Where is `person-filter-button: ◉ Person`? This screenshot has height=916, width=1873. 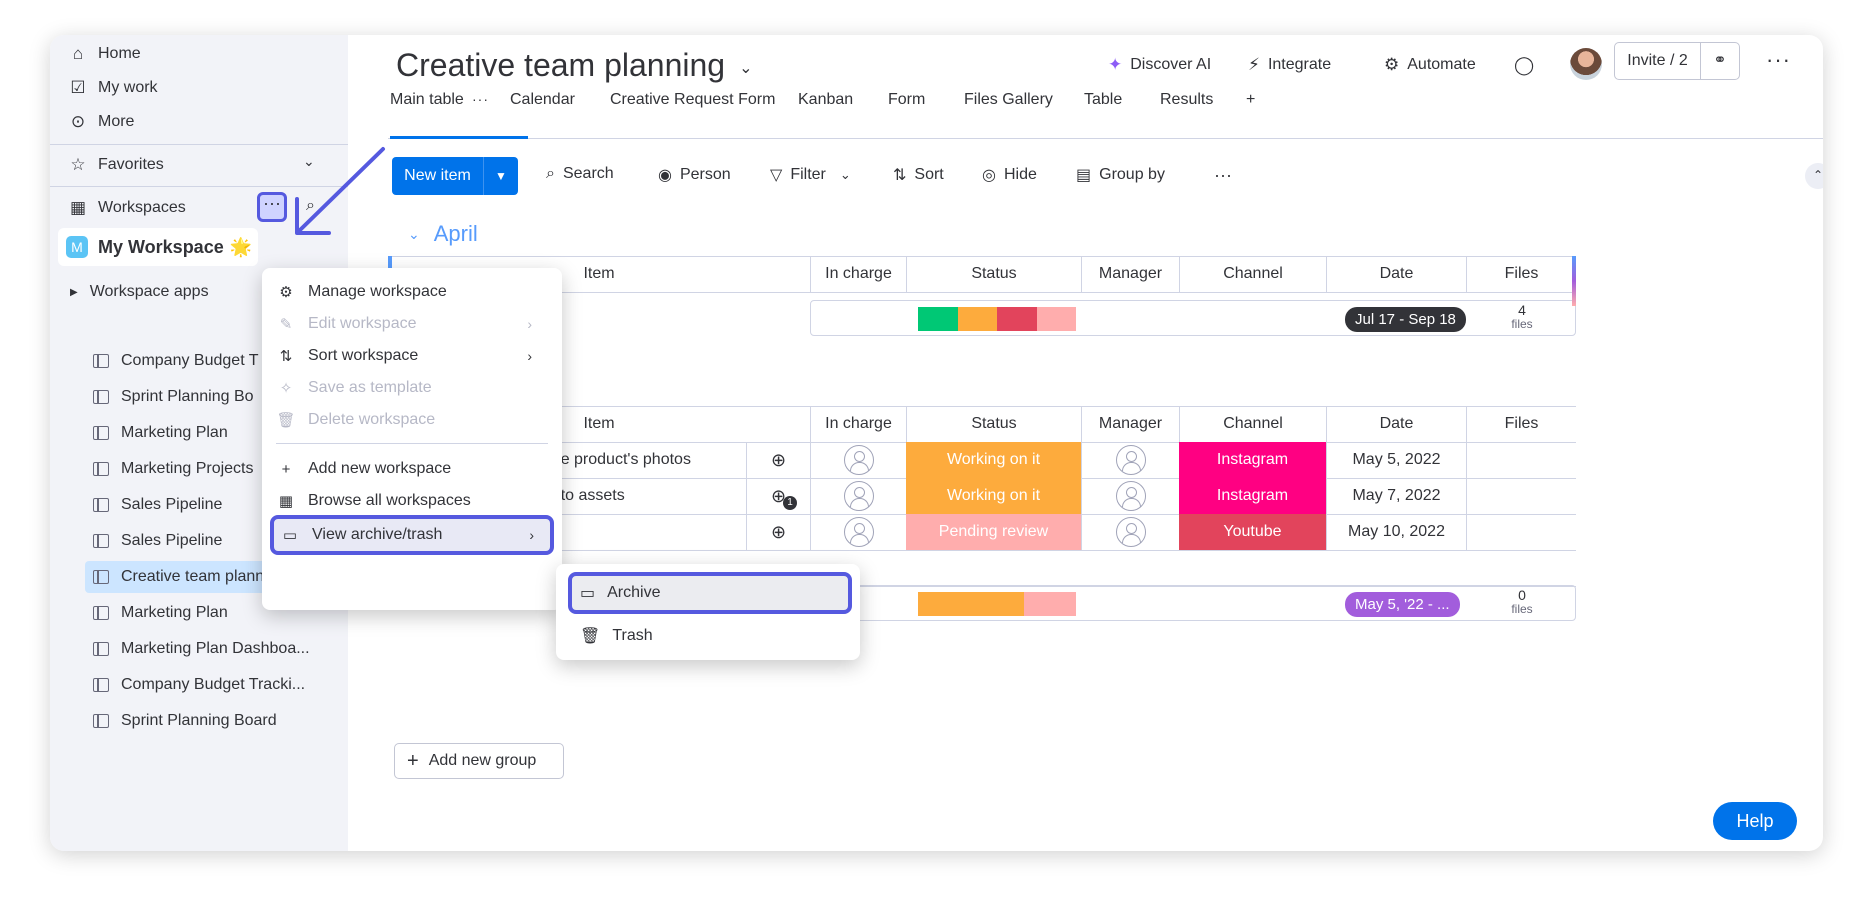 person-filter-button: ◉ Person is located at coordinates (694, 175).